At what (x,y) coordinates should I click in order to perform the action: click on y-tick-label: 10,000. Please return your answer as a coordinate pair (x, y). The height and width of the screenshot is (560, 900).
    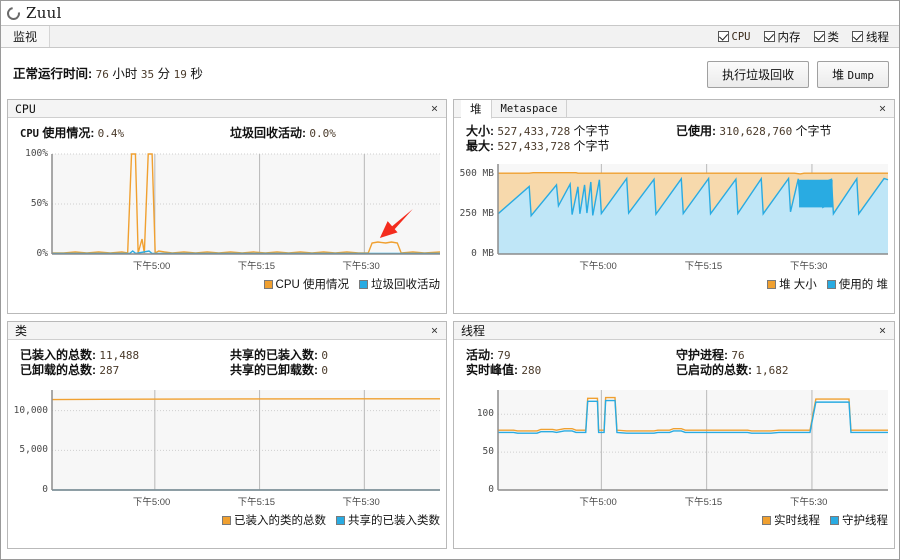
    Looking at the image, I should click on (30, 410).